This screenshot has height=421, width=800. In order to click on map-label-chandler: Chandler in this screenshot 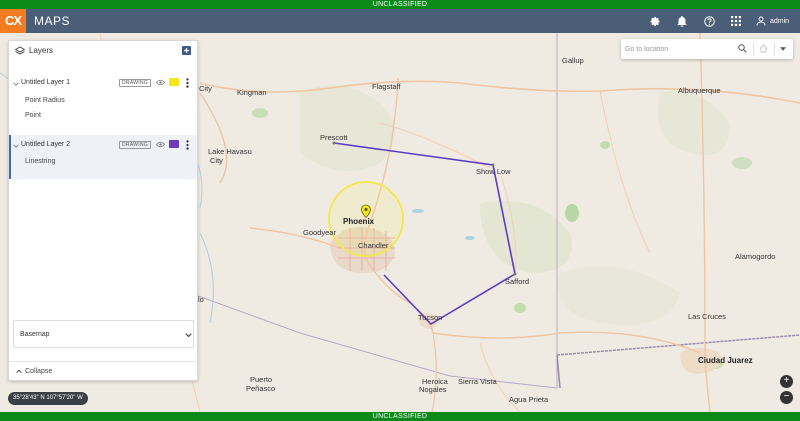, I will do `click(373, 245)`.